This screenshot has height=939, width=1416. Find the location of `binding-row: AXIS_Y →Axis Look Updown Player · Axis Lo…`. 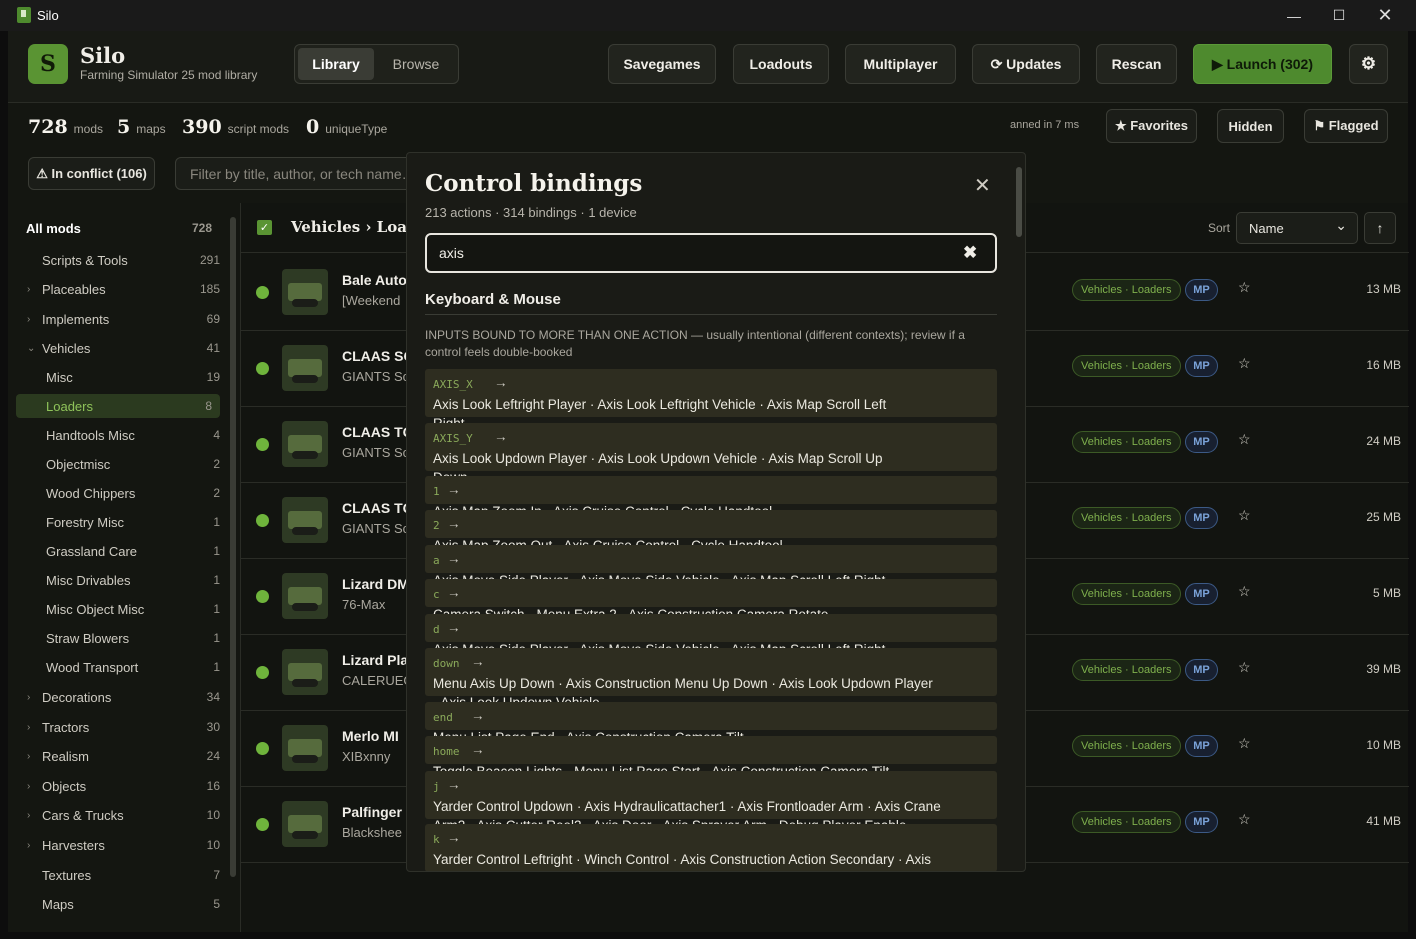

binding-row: AXIS_Y →Axis Look Updown Player · Axis Lo… is located at coordinates (711, 454).